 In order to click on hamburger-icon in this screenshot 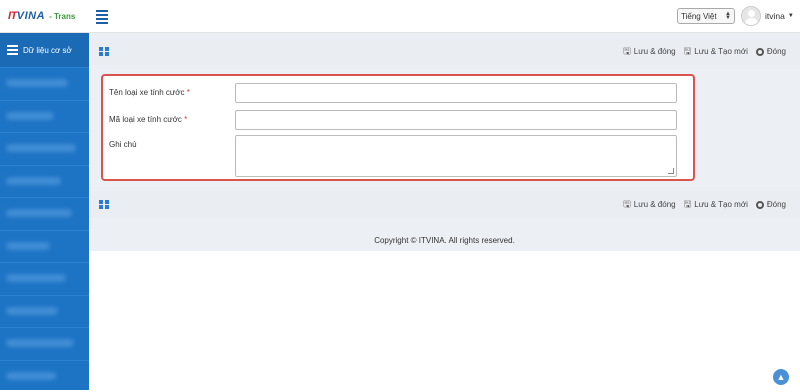, I will do `click(103, 16)`.